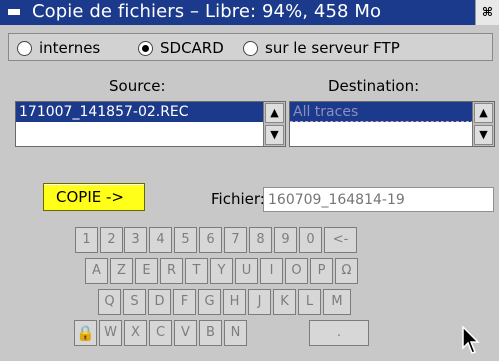  What do you see at coordinates (378, 199) in the screenshot?
I see `filename-input` at bounding box center [378, 199].